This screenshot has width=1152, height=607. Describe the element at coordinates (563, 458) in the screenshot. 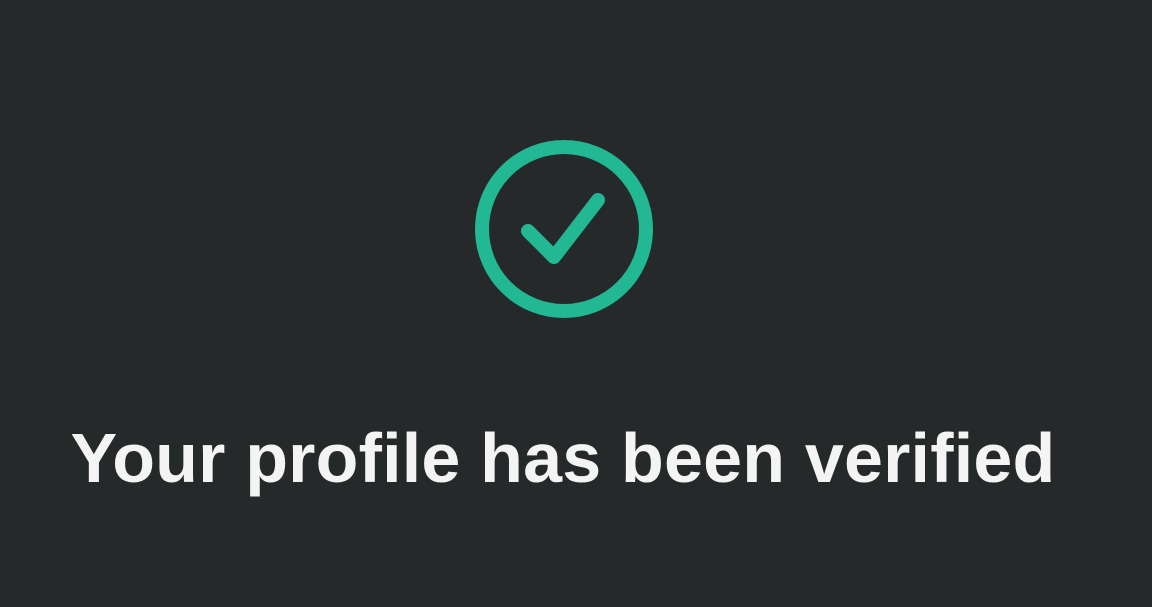

I see `verification-message: Your profile has been verified` at that location.